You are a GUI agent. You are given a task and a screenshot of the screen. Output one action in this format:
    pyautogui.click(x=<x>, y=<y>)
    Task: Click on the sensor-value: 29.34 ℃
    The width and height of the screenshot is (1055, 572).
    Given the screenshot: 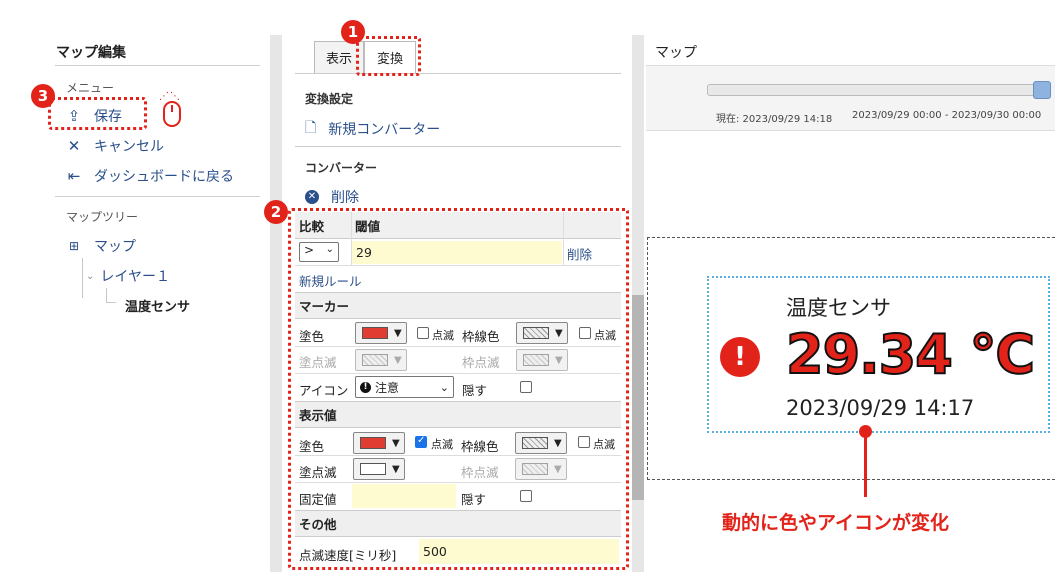 What is the action you would take?
    pyautogui.click(x=910, y=354)
    